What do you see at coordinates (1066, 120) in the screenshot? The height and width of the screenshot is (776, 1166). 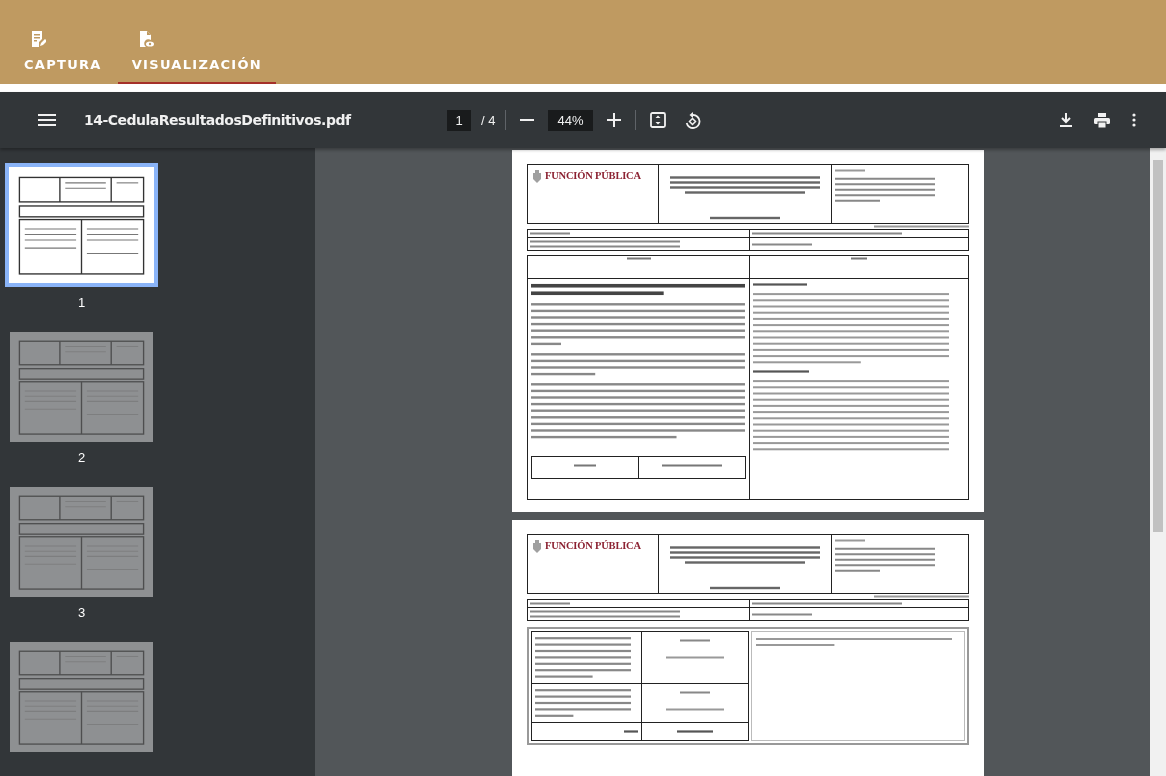 I see `download-icon` at bounding box center [1066, 120].